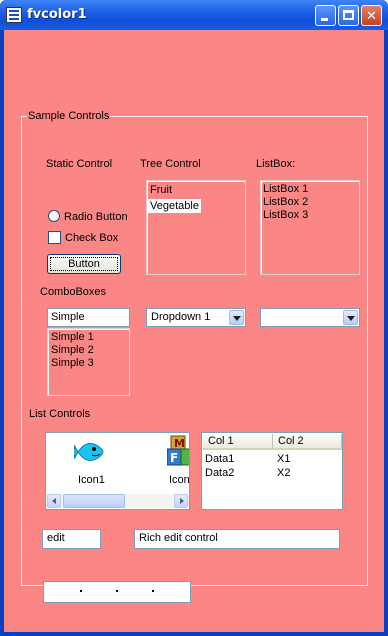 This screenshot has height=636, width=388. I want to click on media-blocks-icon: M F, so click(178, 450).